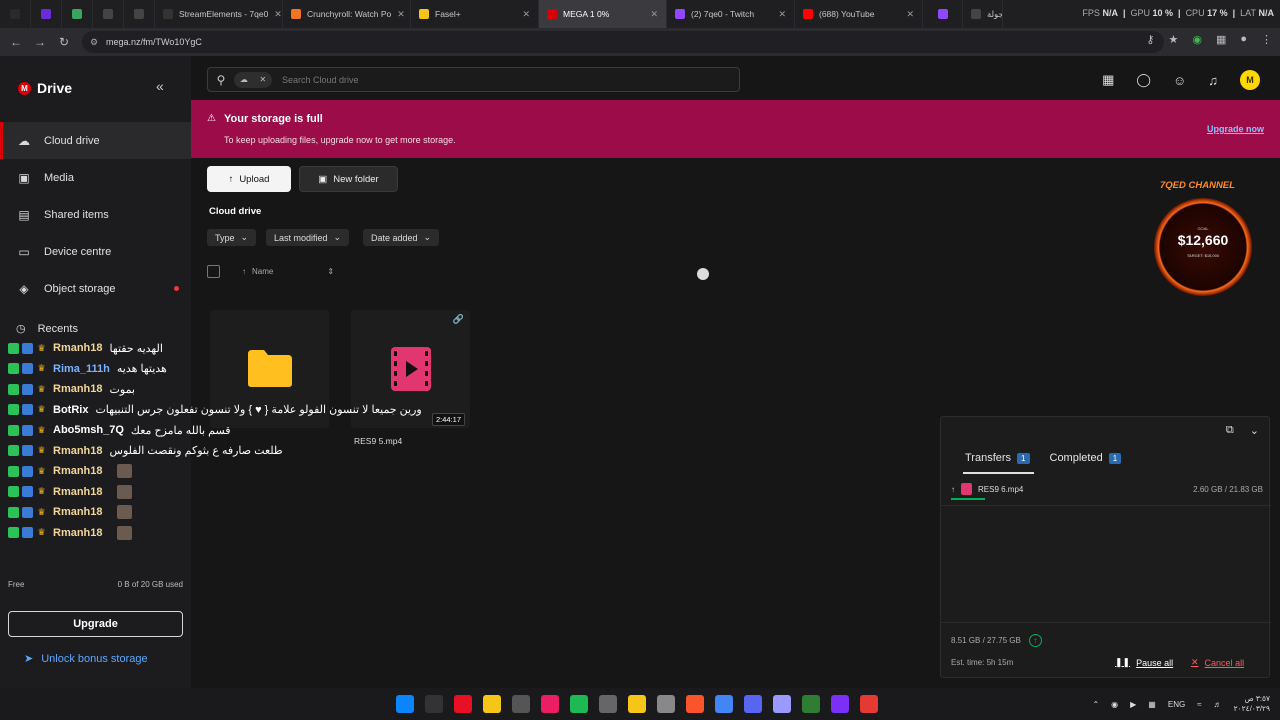 The image size is (1280, 720). What do you see at coordinates (45, 88) in the screenshot?
I see `brand: M Drive` at bounding box center [45, 88].